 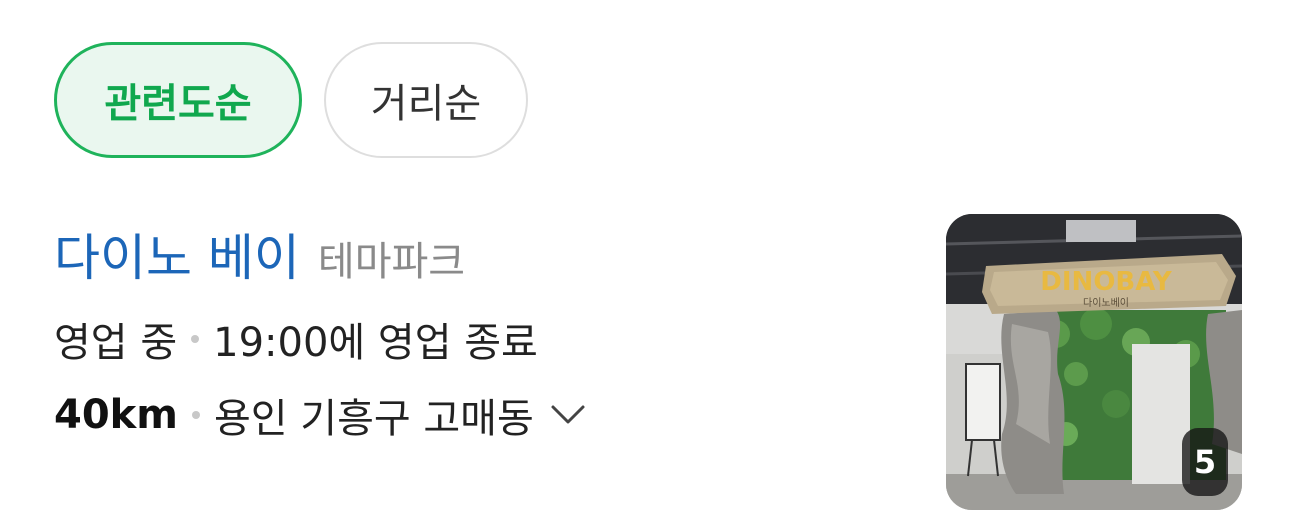 What do you see at coordinates (178, 104) in the screenshot?
I see `sort-chip-label: 관련도순` at bounding box center [178, 104].